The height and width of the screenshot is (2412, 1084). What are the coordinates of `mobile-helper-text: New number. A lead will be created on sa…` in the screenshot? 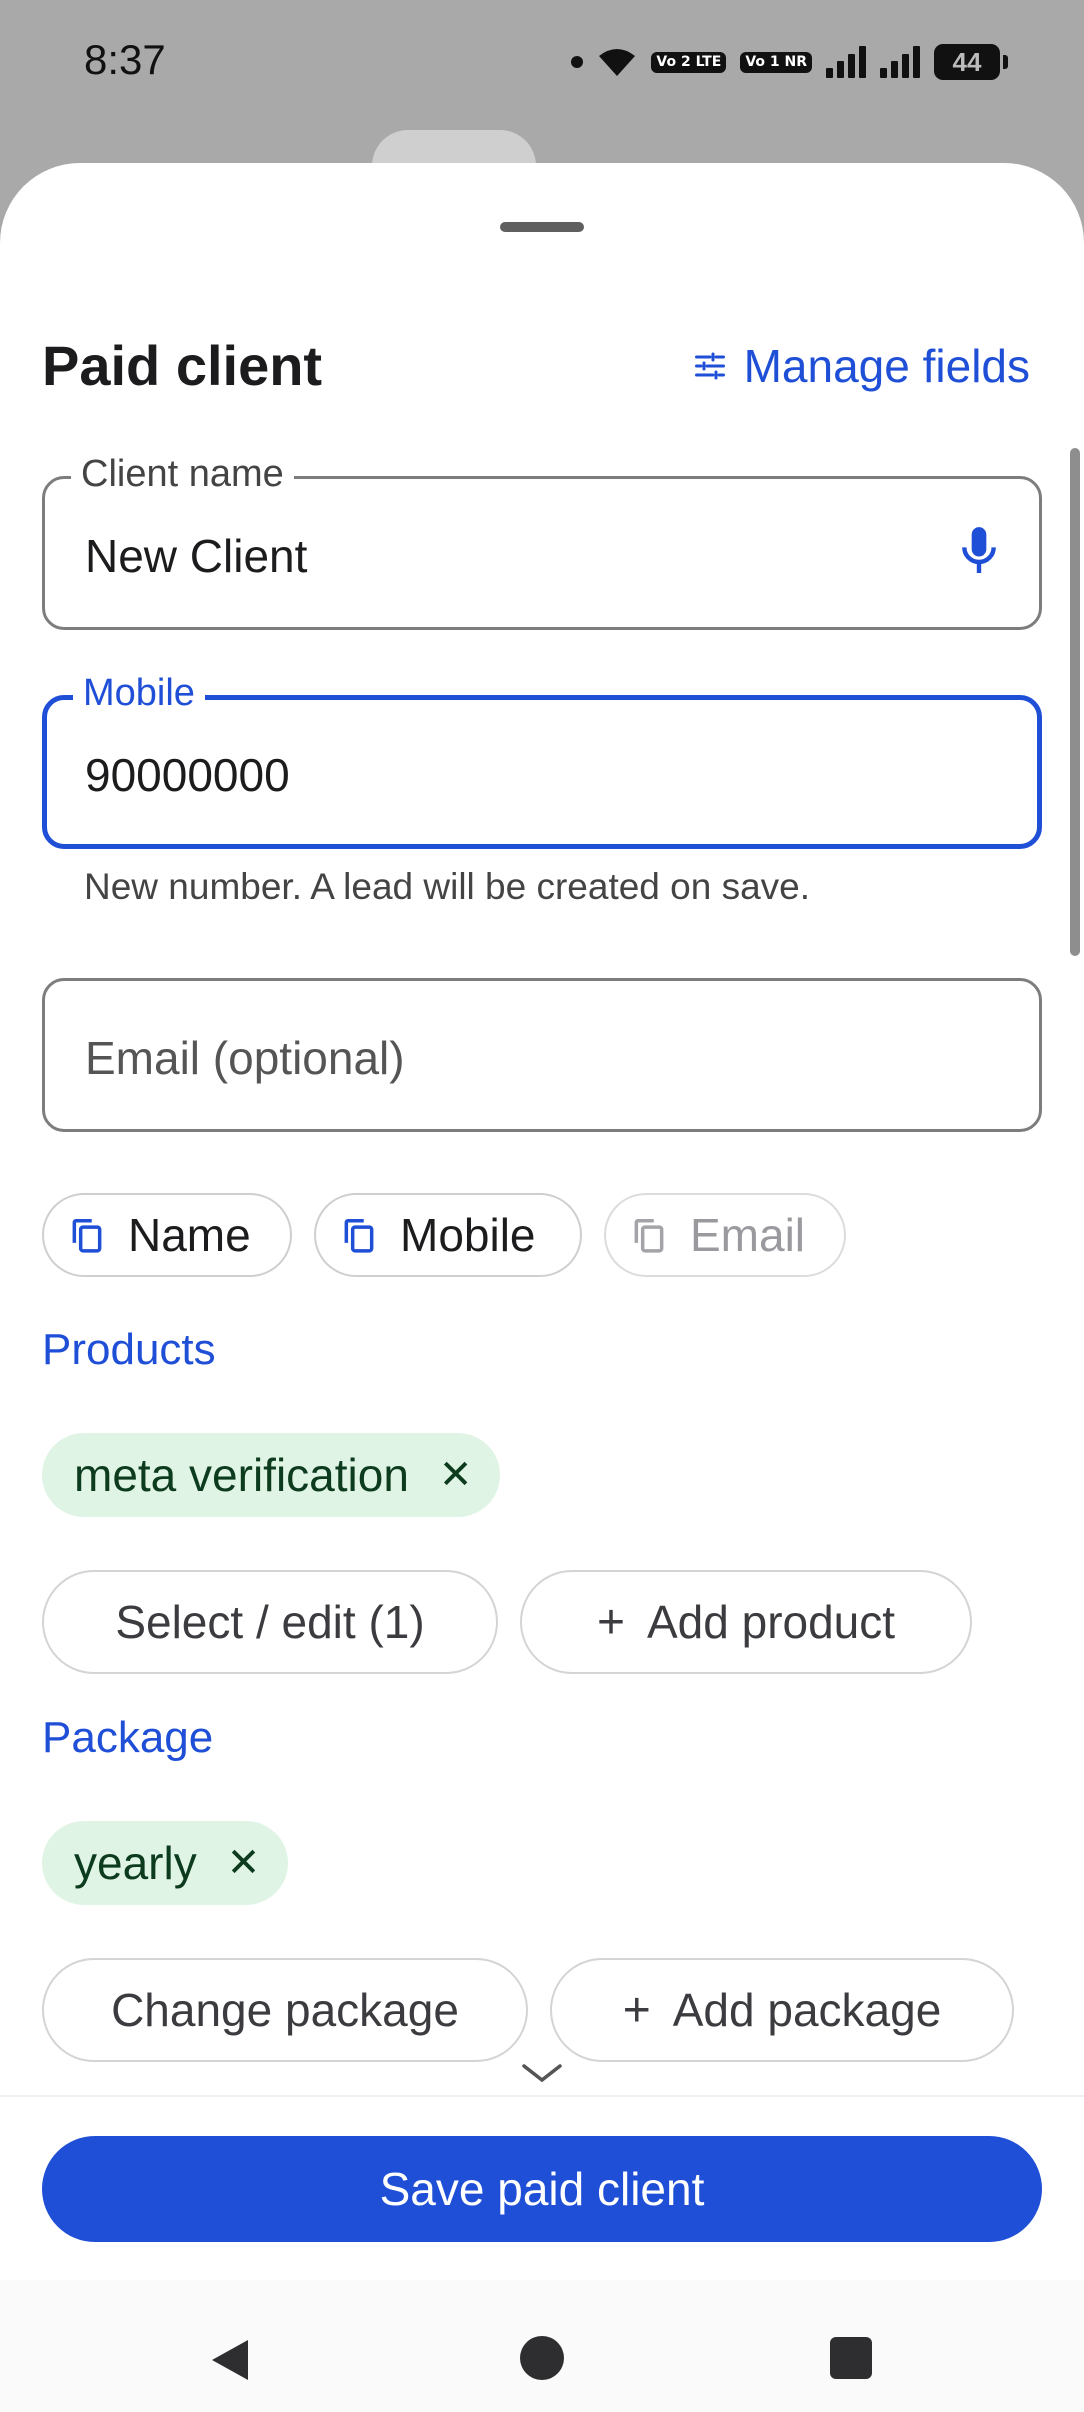 It's located at (447, 886).